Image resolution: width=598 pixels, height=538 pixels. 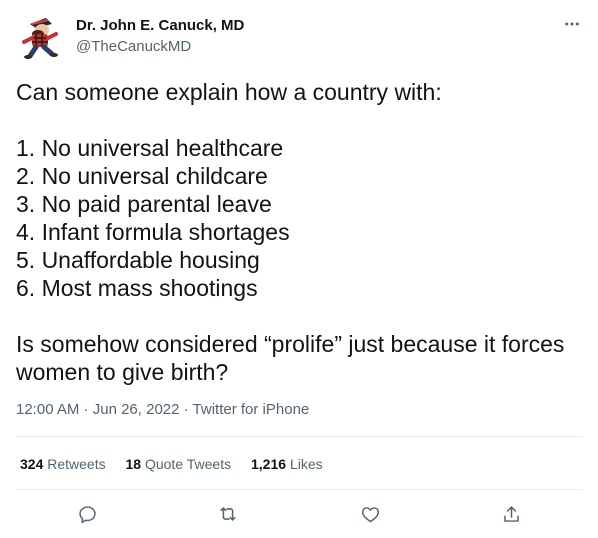 What do you see at coordinates (306, 464) in the screenshot?
I see `likes-label: Likes` at bounding box center [306, 464].